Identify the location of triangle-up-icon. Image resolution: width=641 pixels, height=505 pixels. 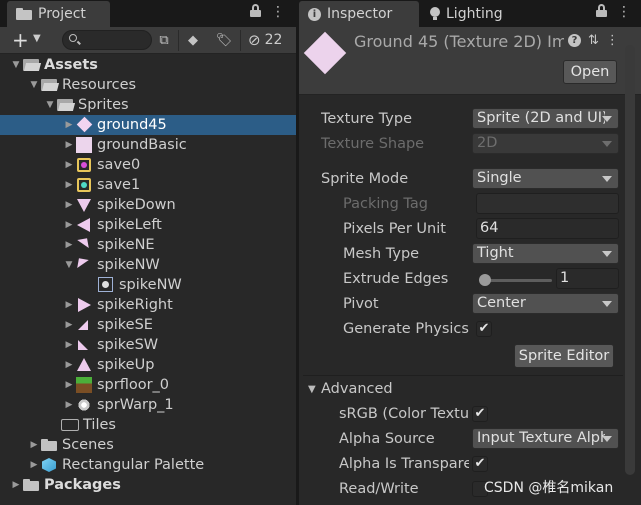
(84, 365).